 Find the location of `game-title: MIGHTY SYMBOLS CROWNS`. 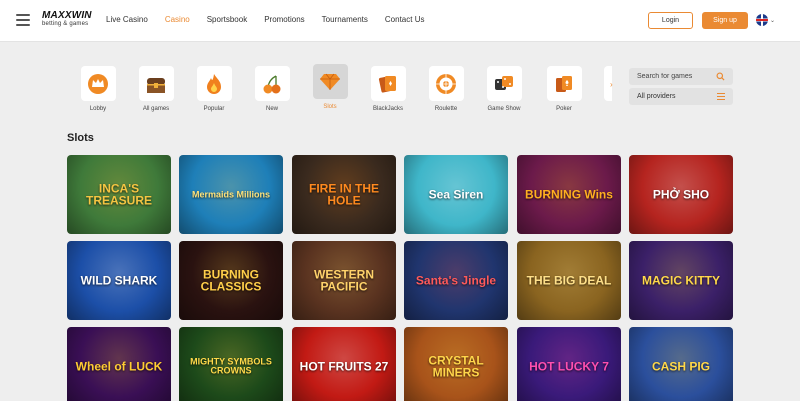

game-title: MIGHTY SYMBOLS CROWNS is located at coordinates (231, 366).